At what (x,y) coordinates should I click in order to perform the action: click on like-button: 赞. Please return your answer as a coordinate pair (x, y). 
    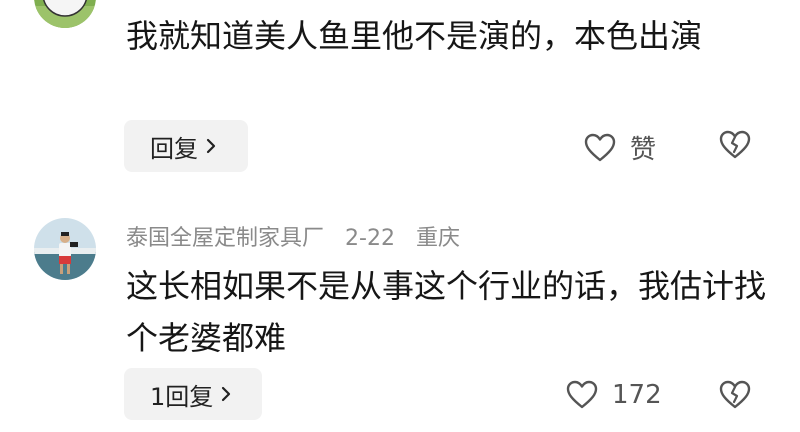
    Looking at the image, I should click on (620, 147).